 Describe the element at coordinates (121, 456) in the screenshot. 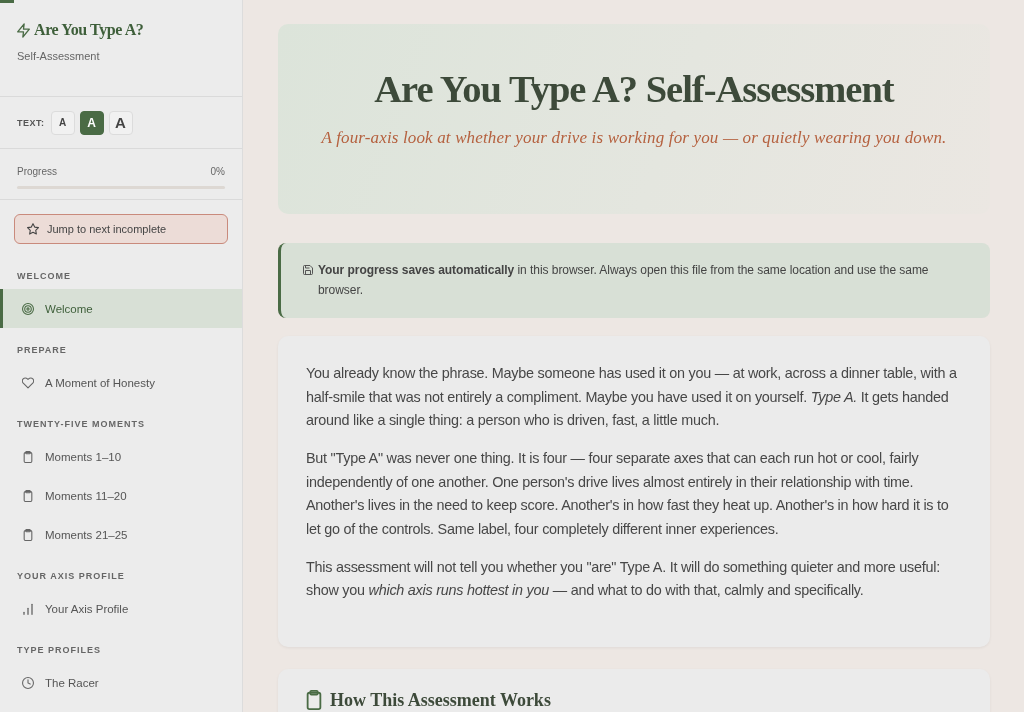

I see `nav-item: Moments 1–10` at that location.